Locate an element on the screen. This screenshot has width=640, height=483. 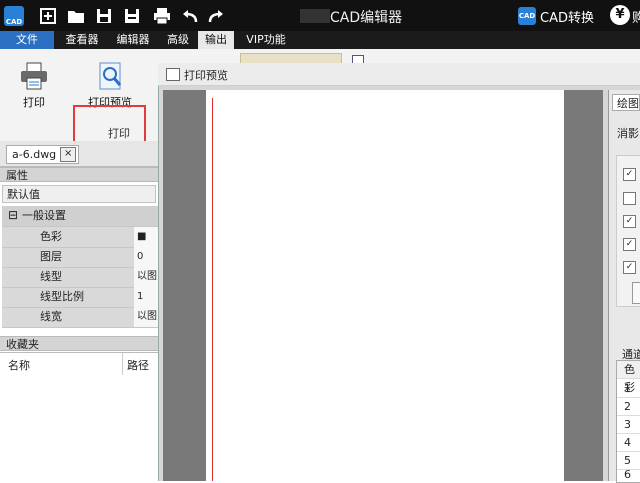
menu-output: 输出 is located at coordinates (216, 40).